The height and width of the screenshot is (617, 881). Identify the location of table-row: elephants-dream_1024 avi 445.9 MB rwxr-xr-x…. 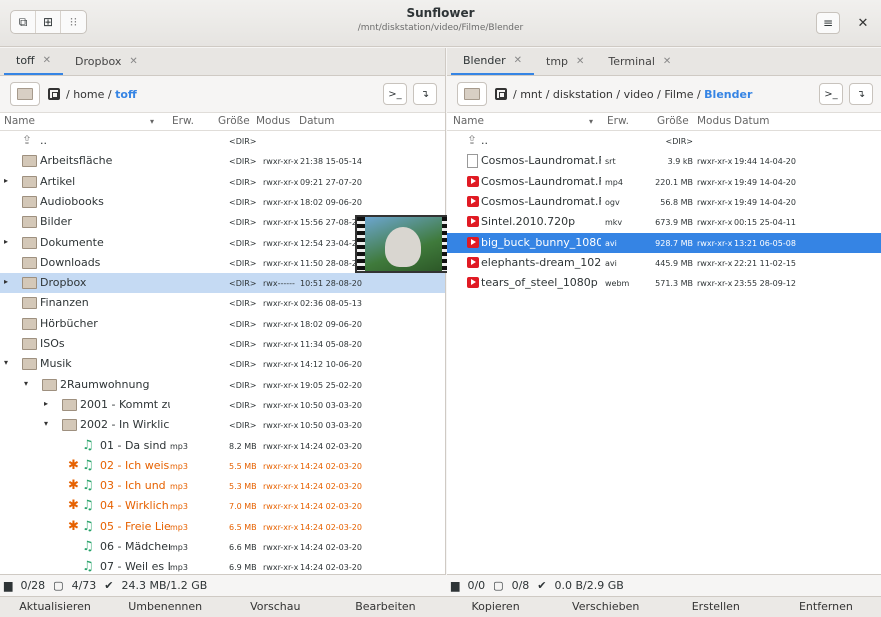
(664, 263).